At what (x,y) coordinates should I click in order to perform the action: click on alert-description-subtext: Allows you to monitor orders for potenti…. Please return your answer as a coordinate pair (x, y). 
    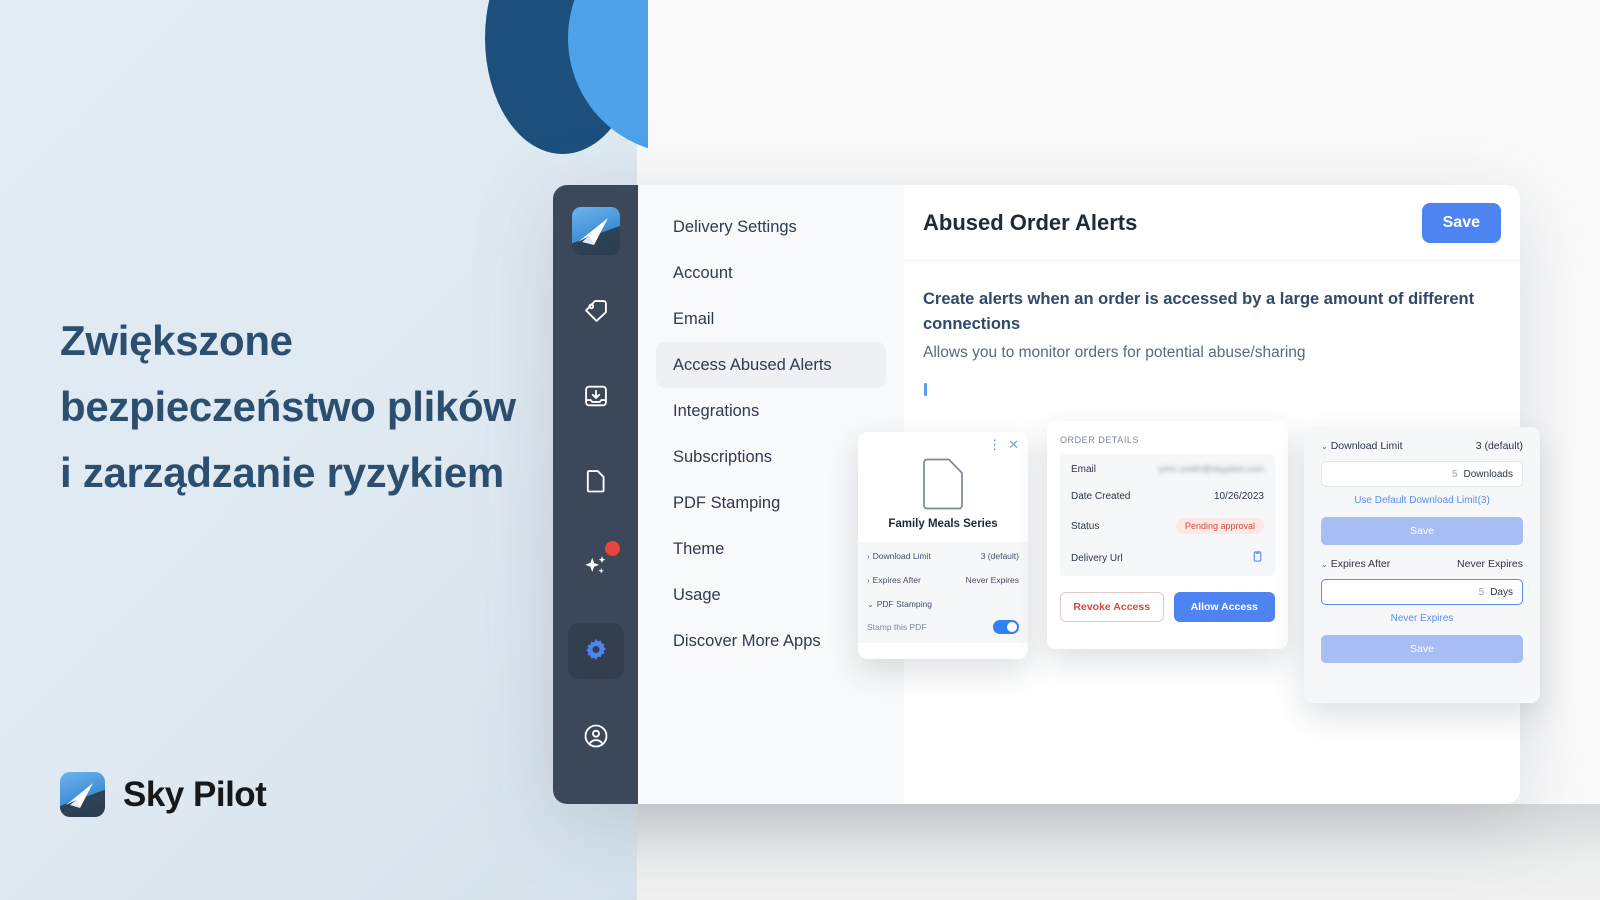
    Looking at the image, I should click on (1114, 352).